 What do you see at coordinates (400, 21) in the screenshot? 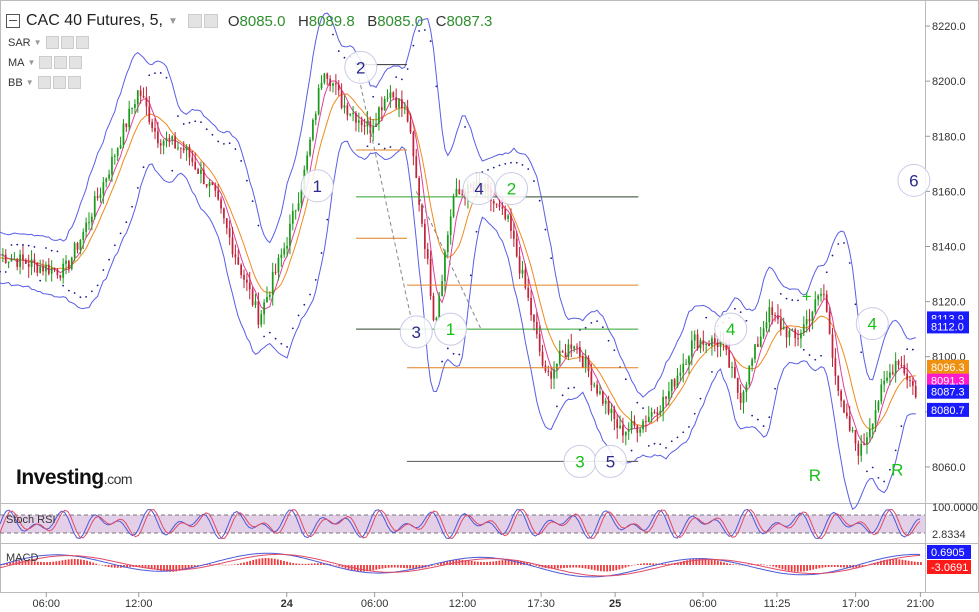
I see `ohlc-bid-value: 8085.0` at bounding box center [400, 21].